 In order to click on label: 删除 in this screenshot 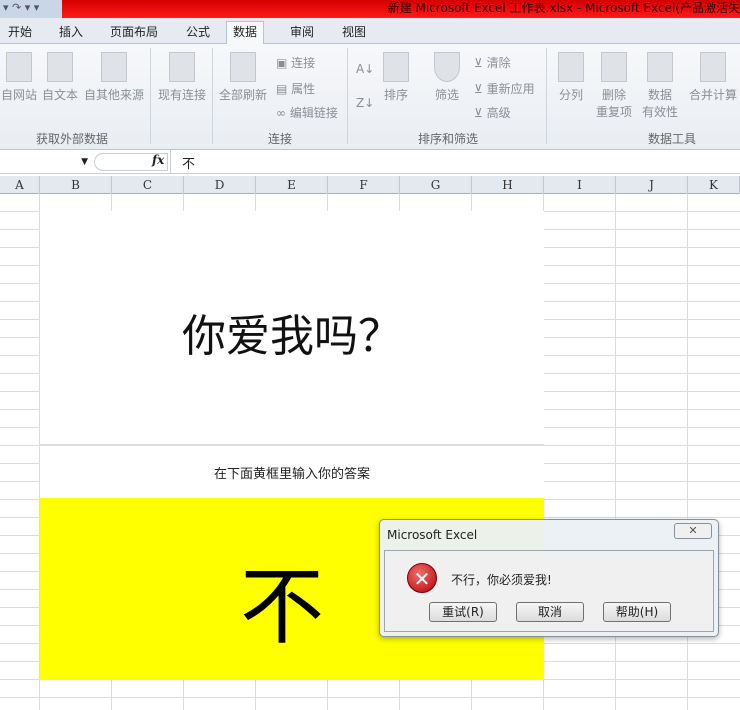, I will do `click(613, 95)`.